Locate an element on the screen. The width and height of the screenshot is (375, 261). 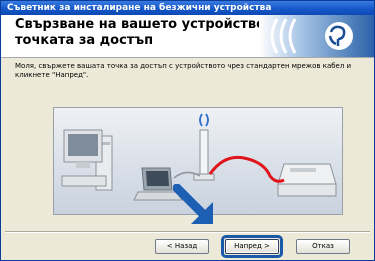
pointer-arrow-icon is located at coordinates (193, 204).